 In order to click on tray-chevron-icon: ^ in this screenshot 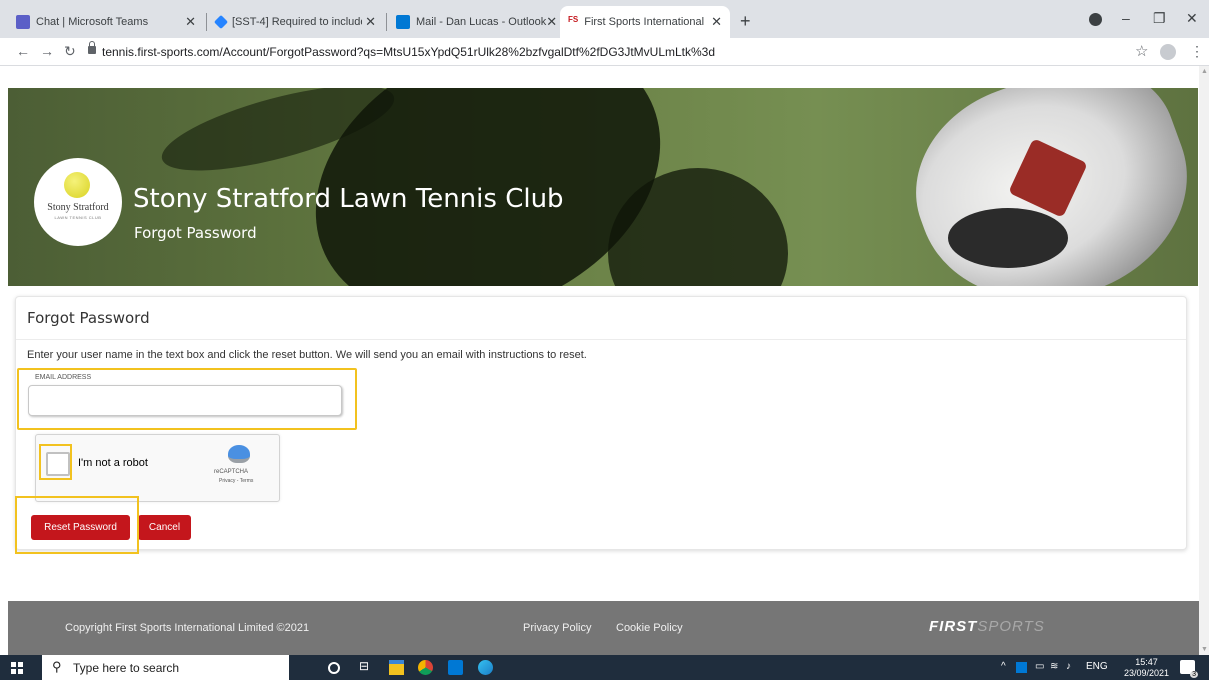, I will do `click(1003, 666)`.